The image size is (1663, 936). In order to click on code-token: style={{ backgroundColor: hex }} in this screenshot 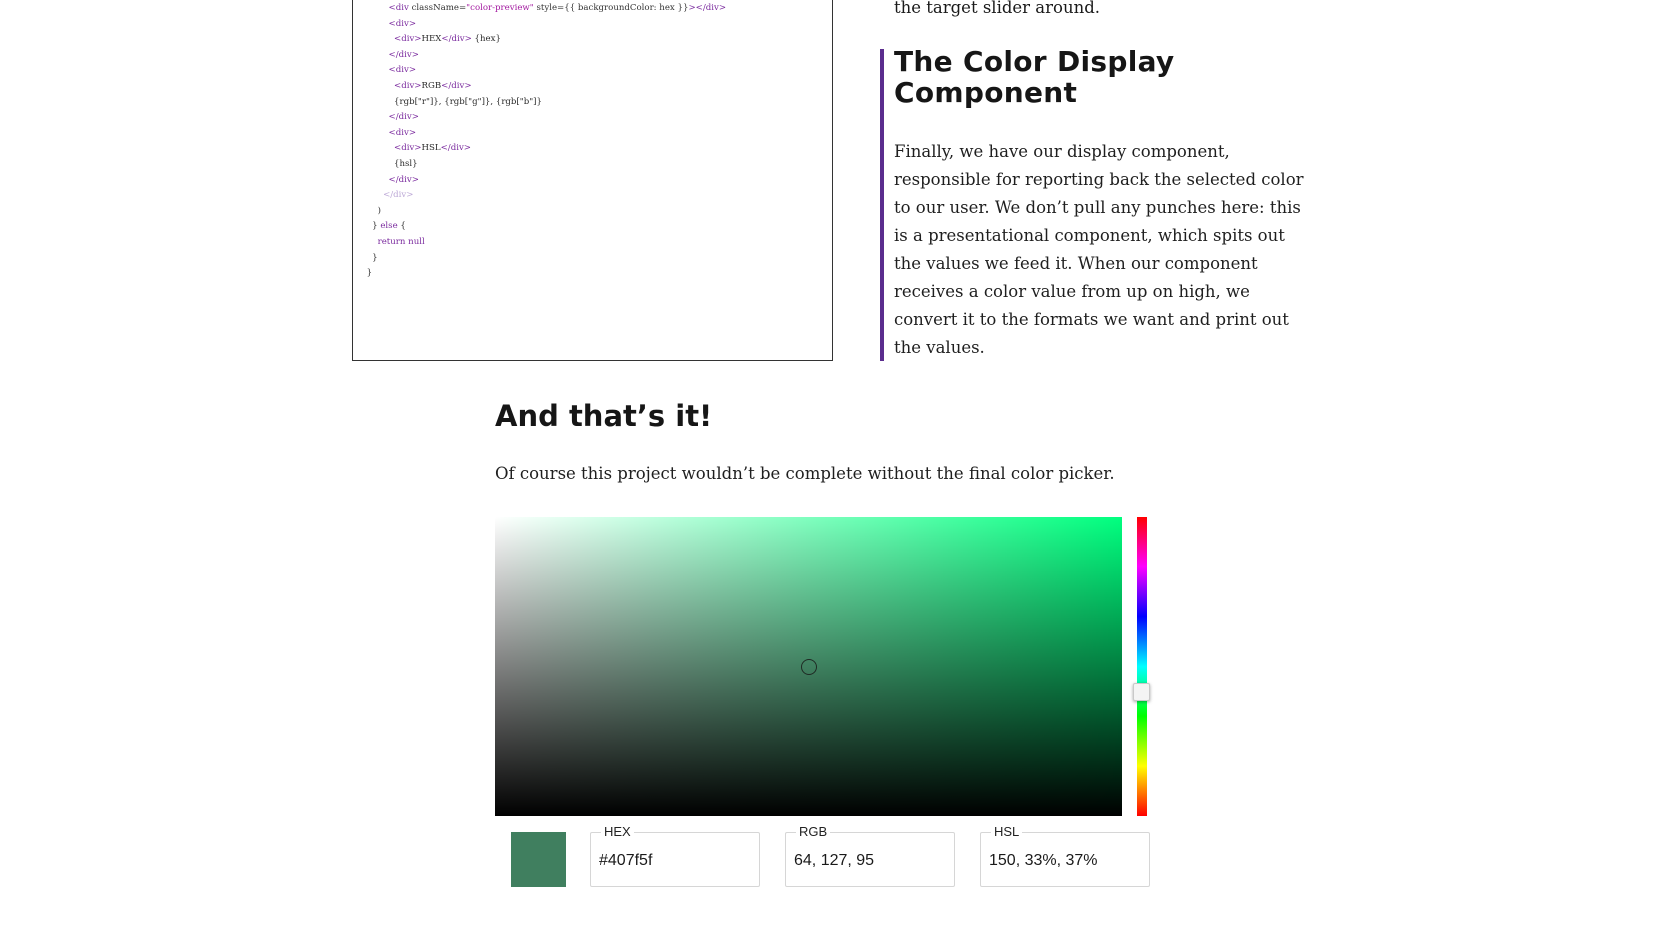, I will do `click(611, 8)`.